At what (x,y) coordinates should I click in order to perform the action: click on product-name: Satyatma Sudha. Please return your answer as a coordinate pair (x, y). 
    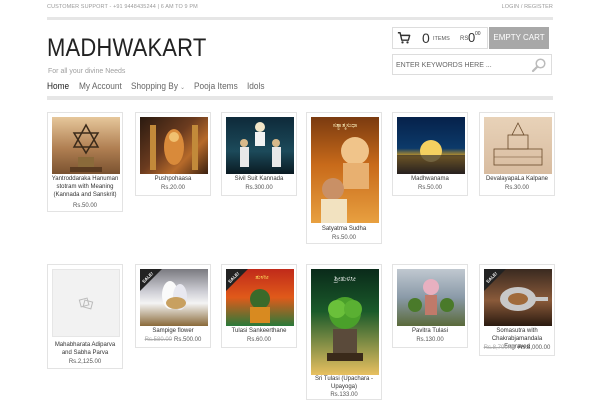
    Looking at the image, I should click on (344, 229).